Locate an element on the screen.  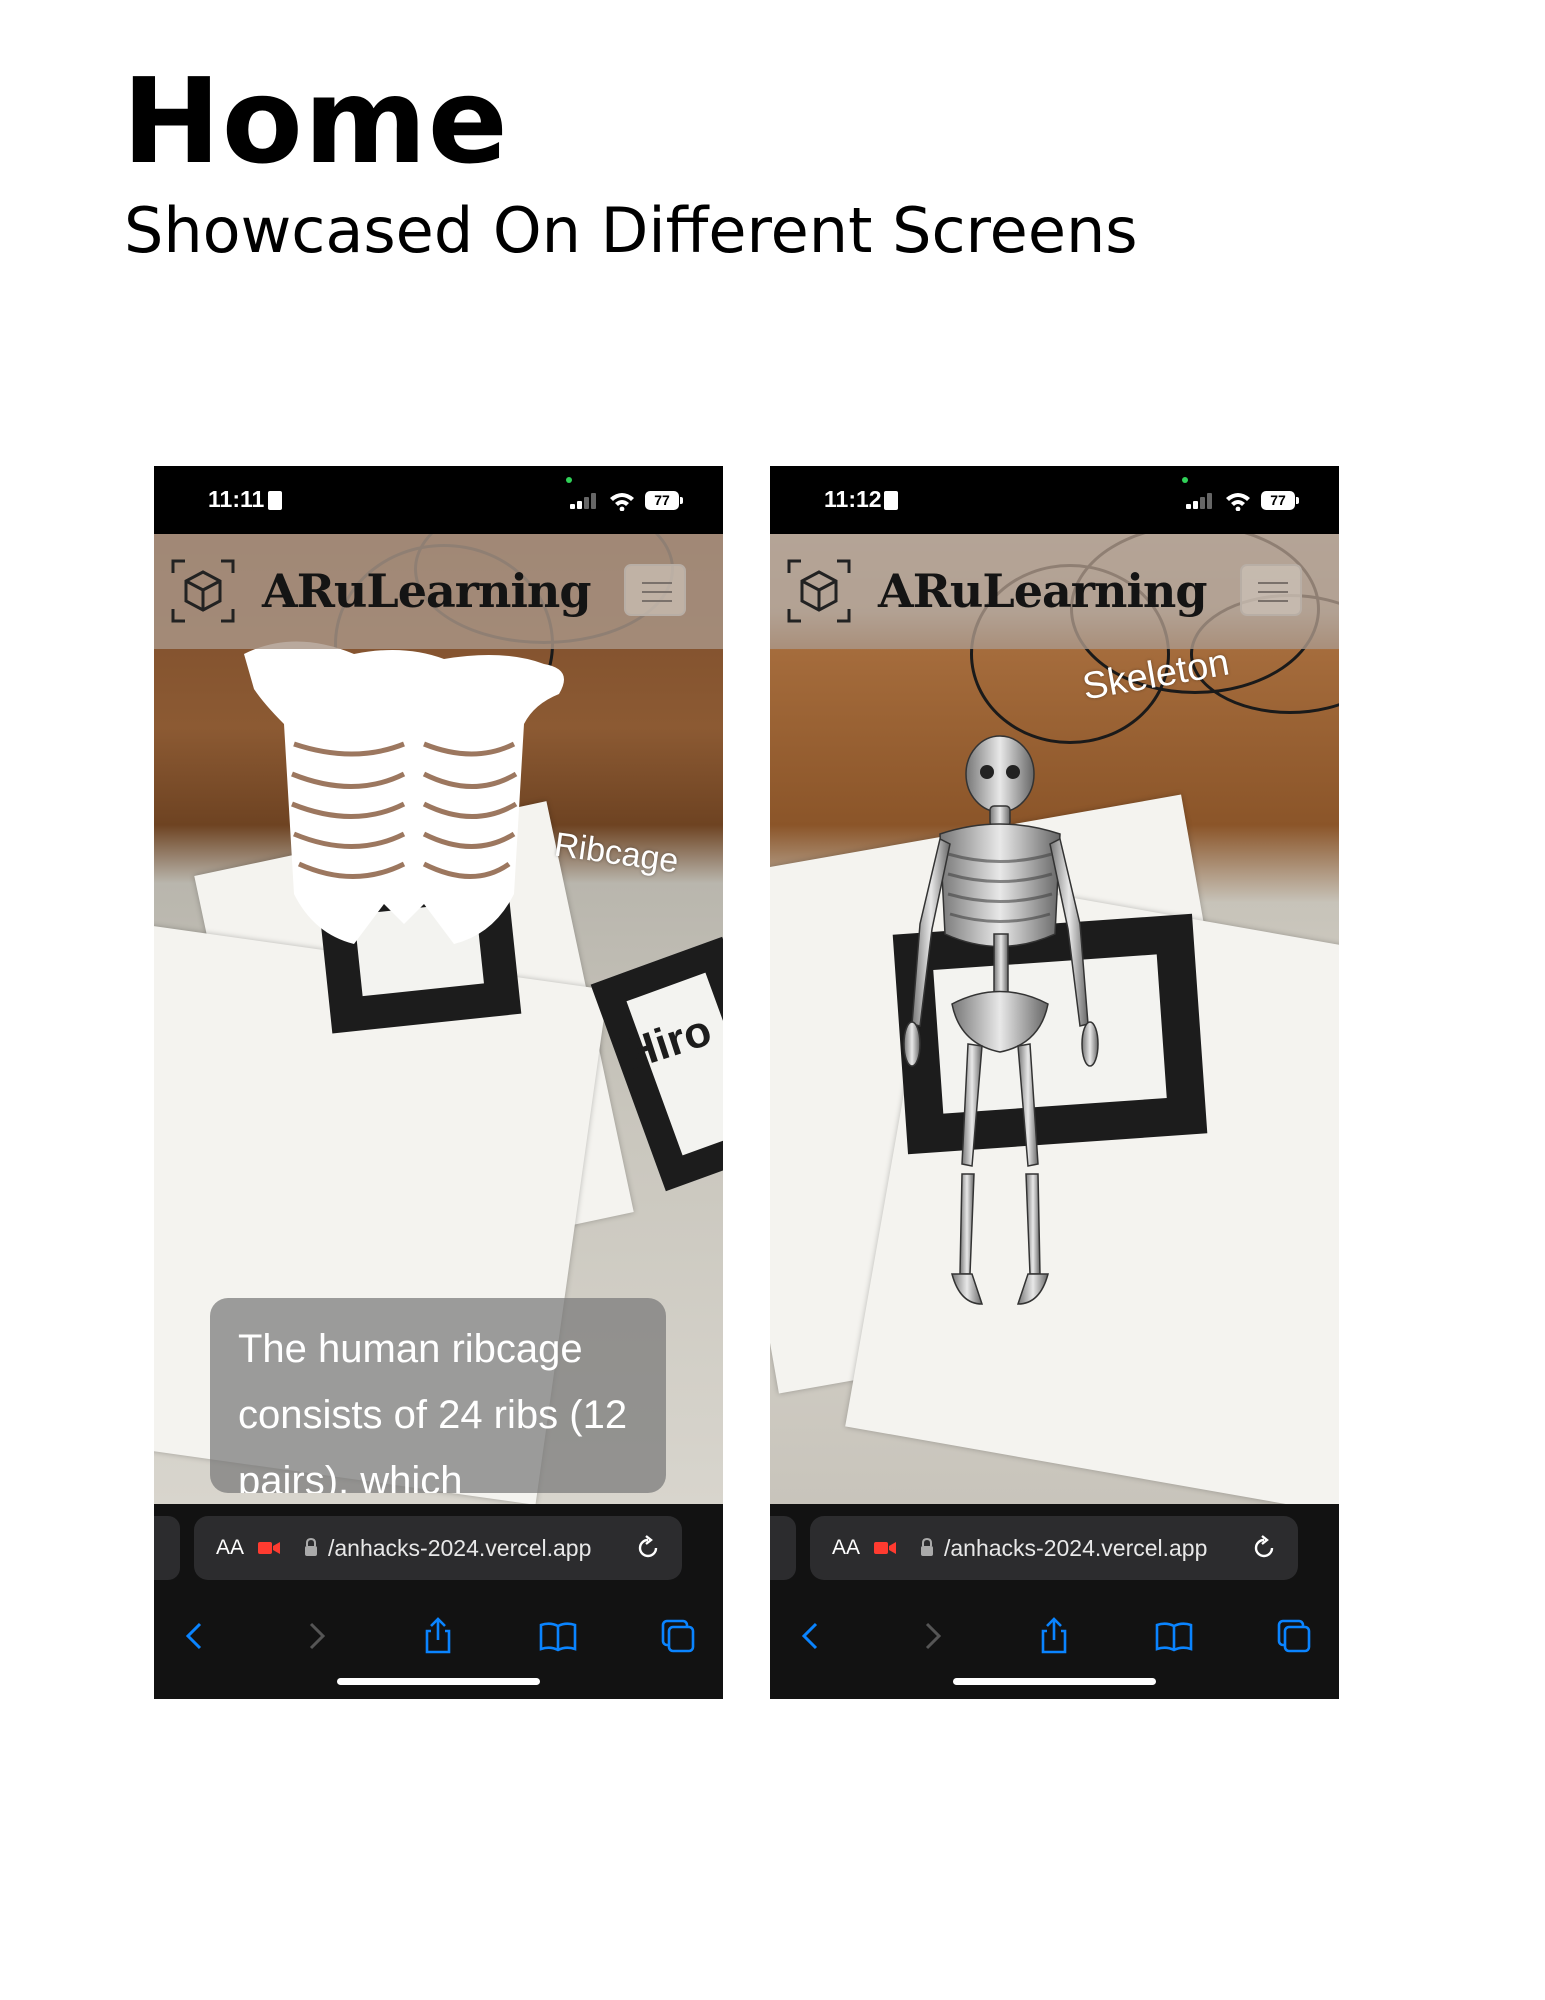
page-subtitle: Showcased On Different Screens is located at coordinates (631, 230).